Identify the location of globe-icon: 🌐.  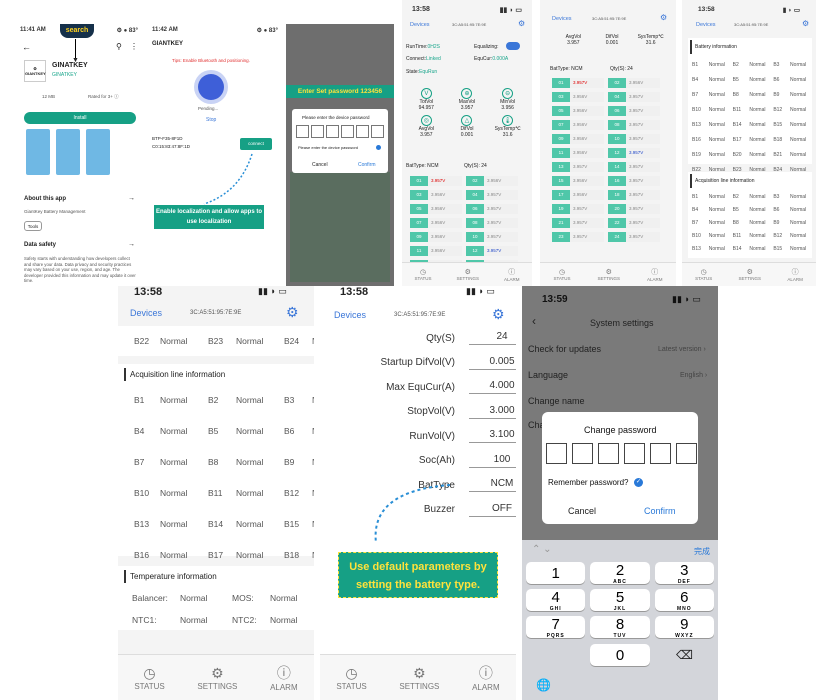
(543, 685).